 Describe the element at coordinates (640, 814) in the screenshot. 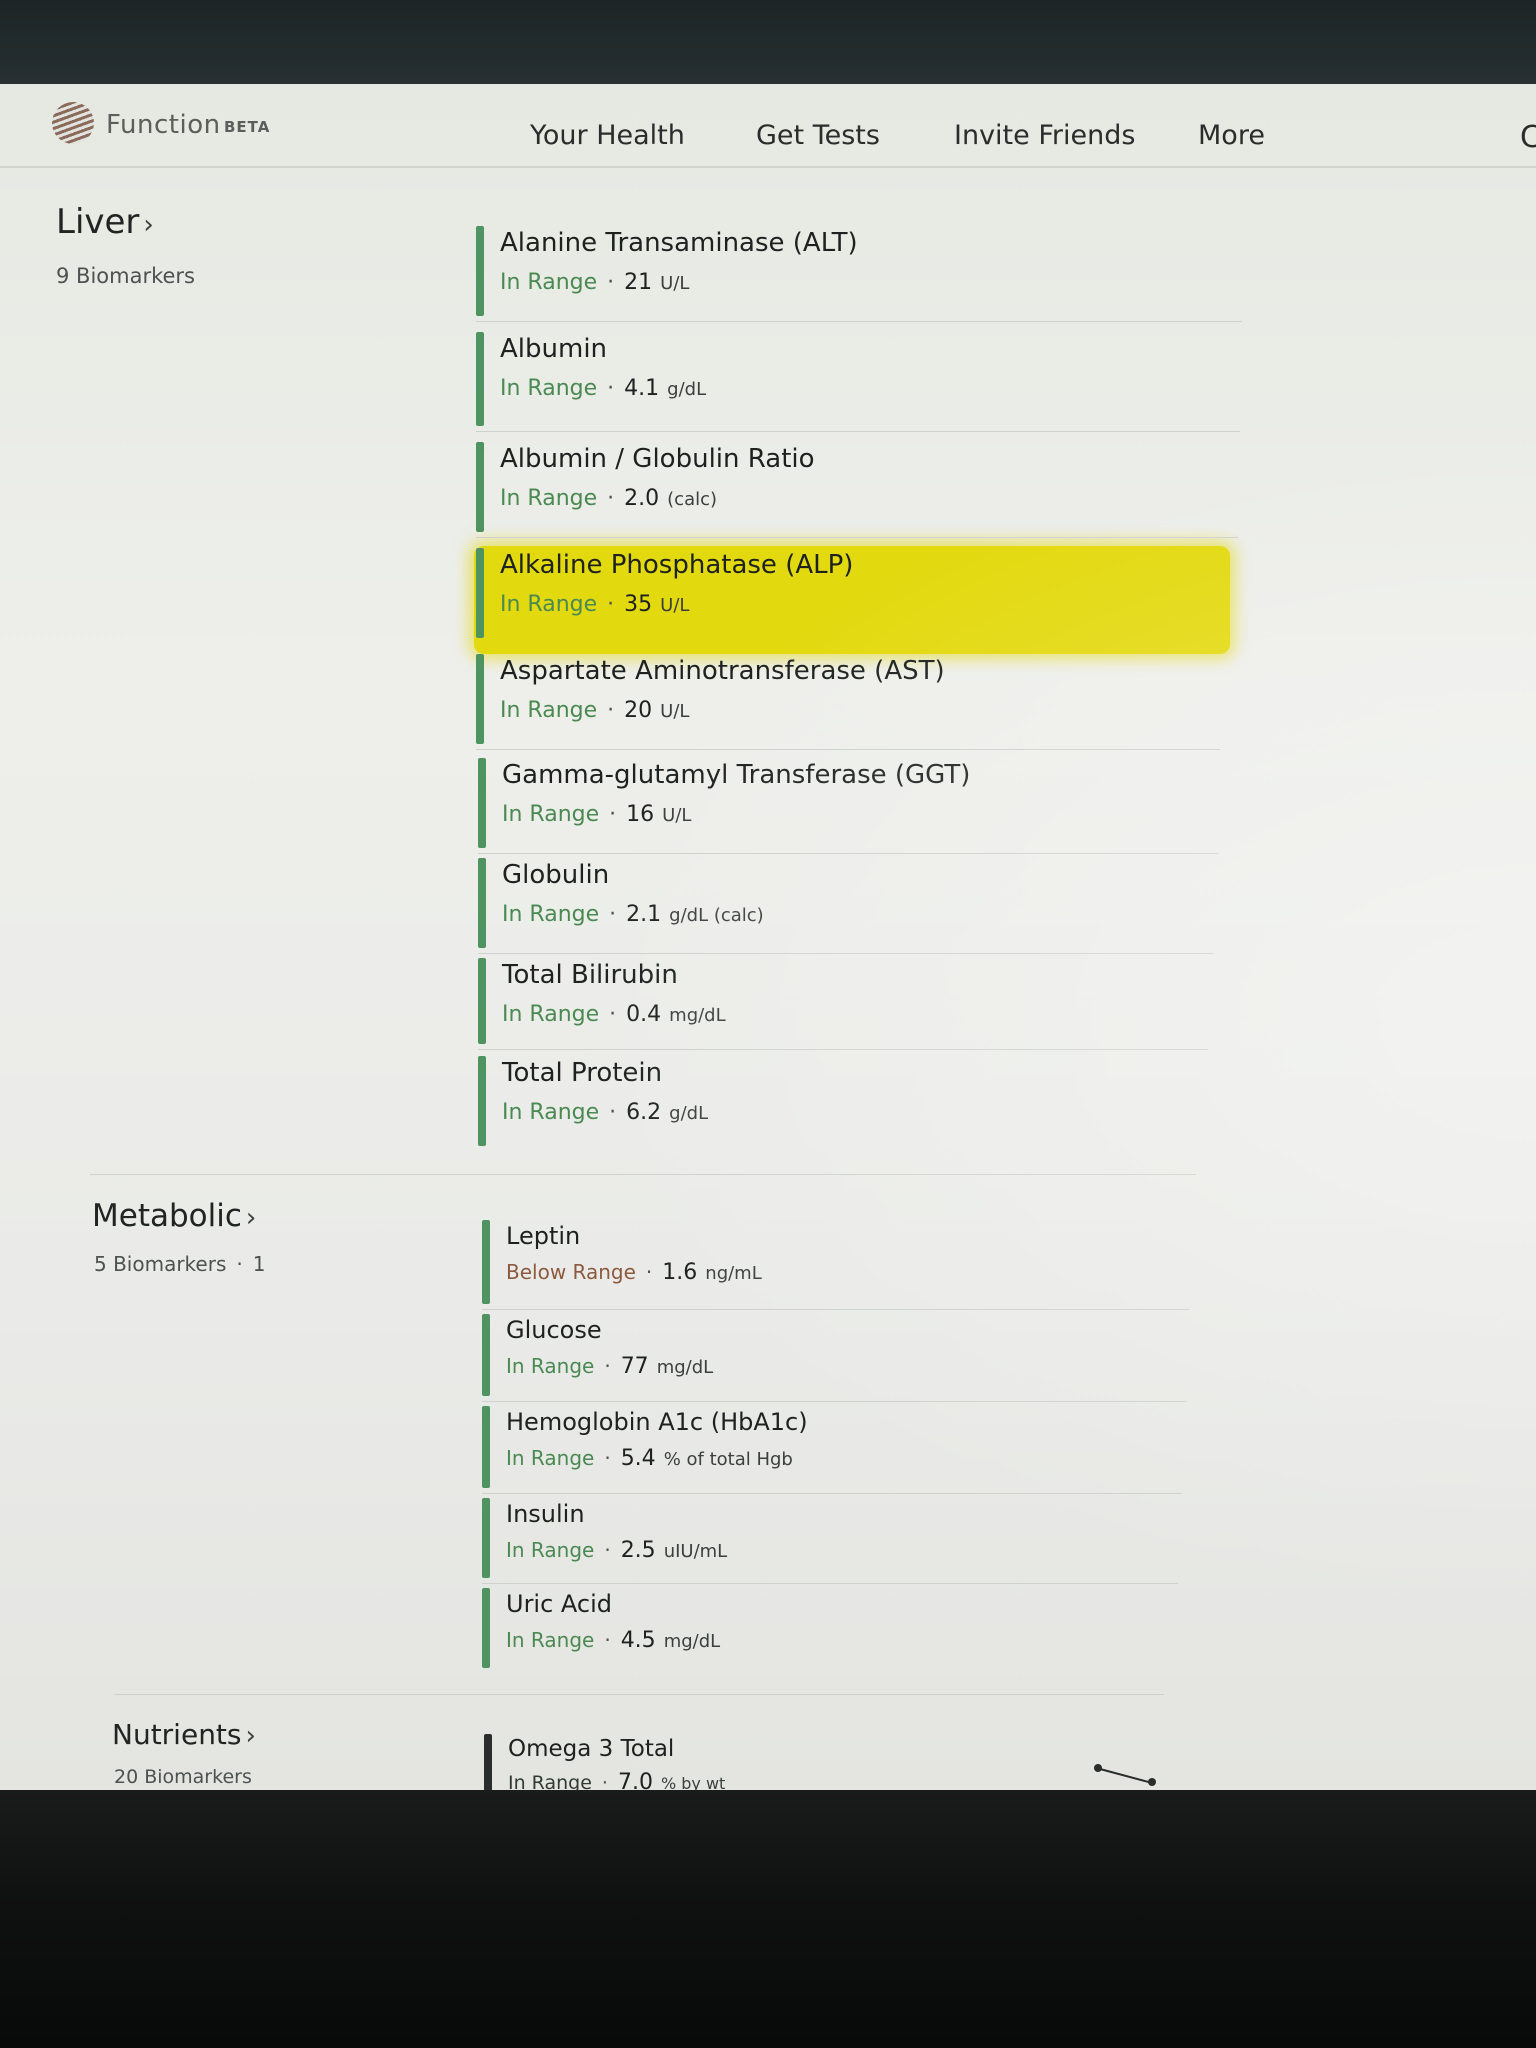

I see `biomarker-value: 16` at that location.